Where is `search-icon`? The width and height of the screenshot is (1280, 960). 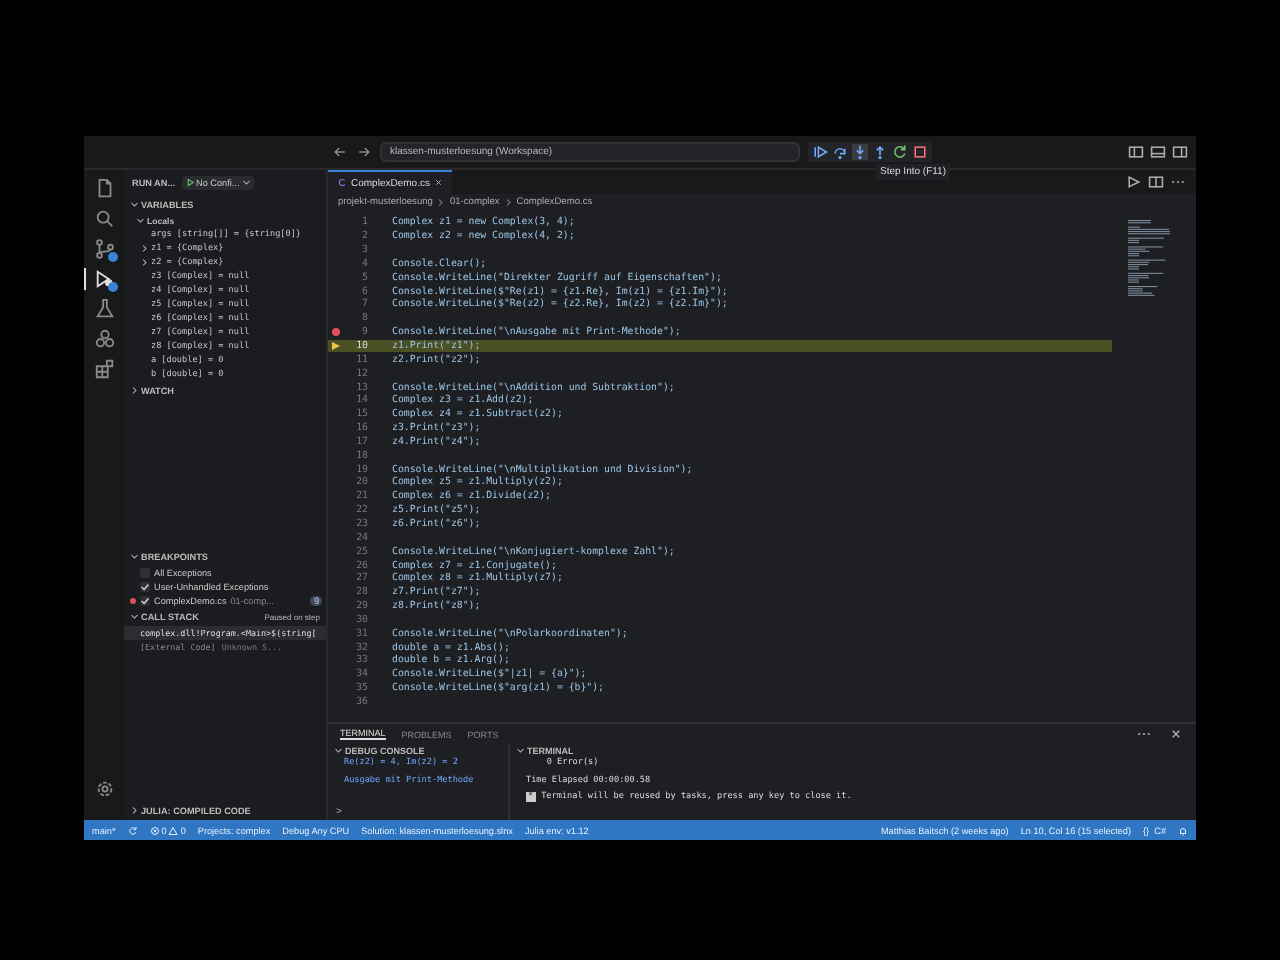
search-icon is located at coordinates (105, 219).